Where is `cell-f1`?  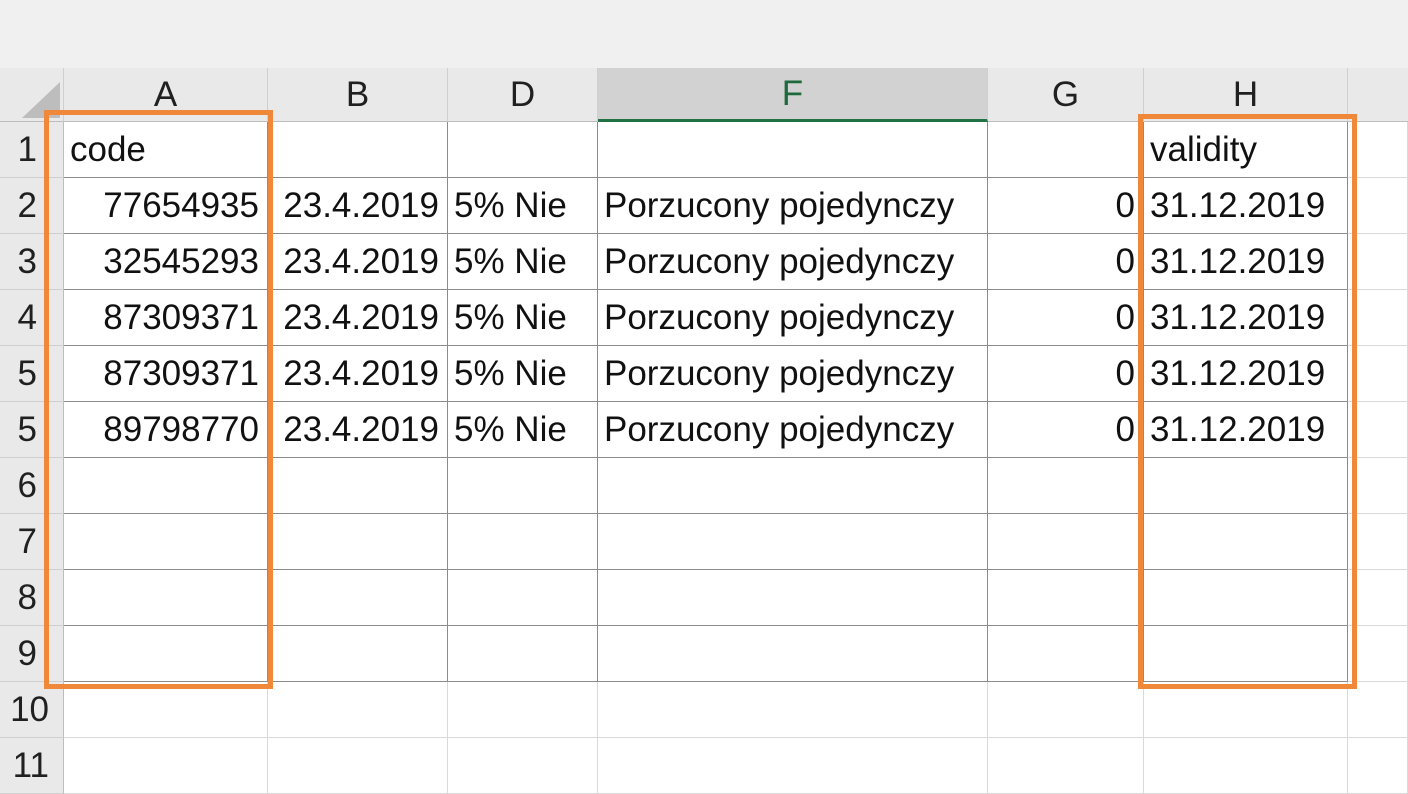
cell-f1 is located at coordinates (793, 150).